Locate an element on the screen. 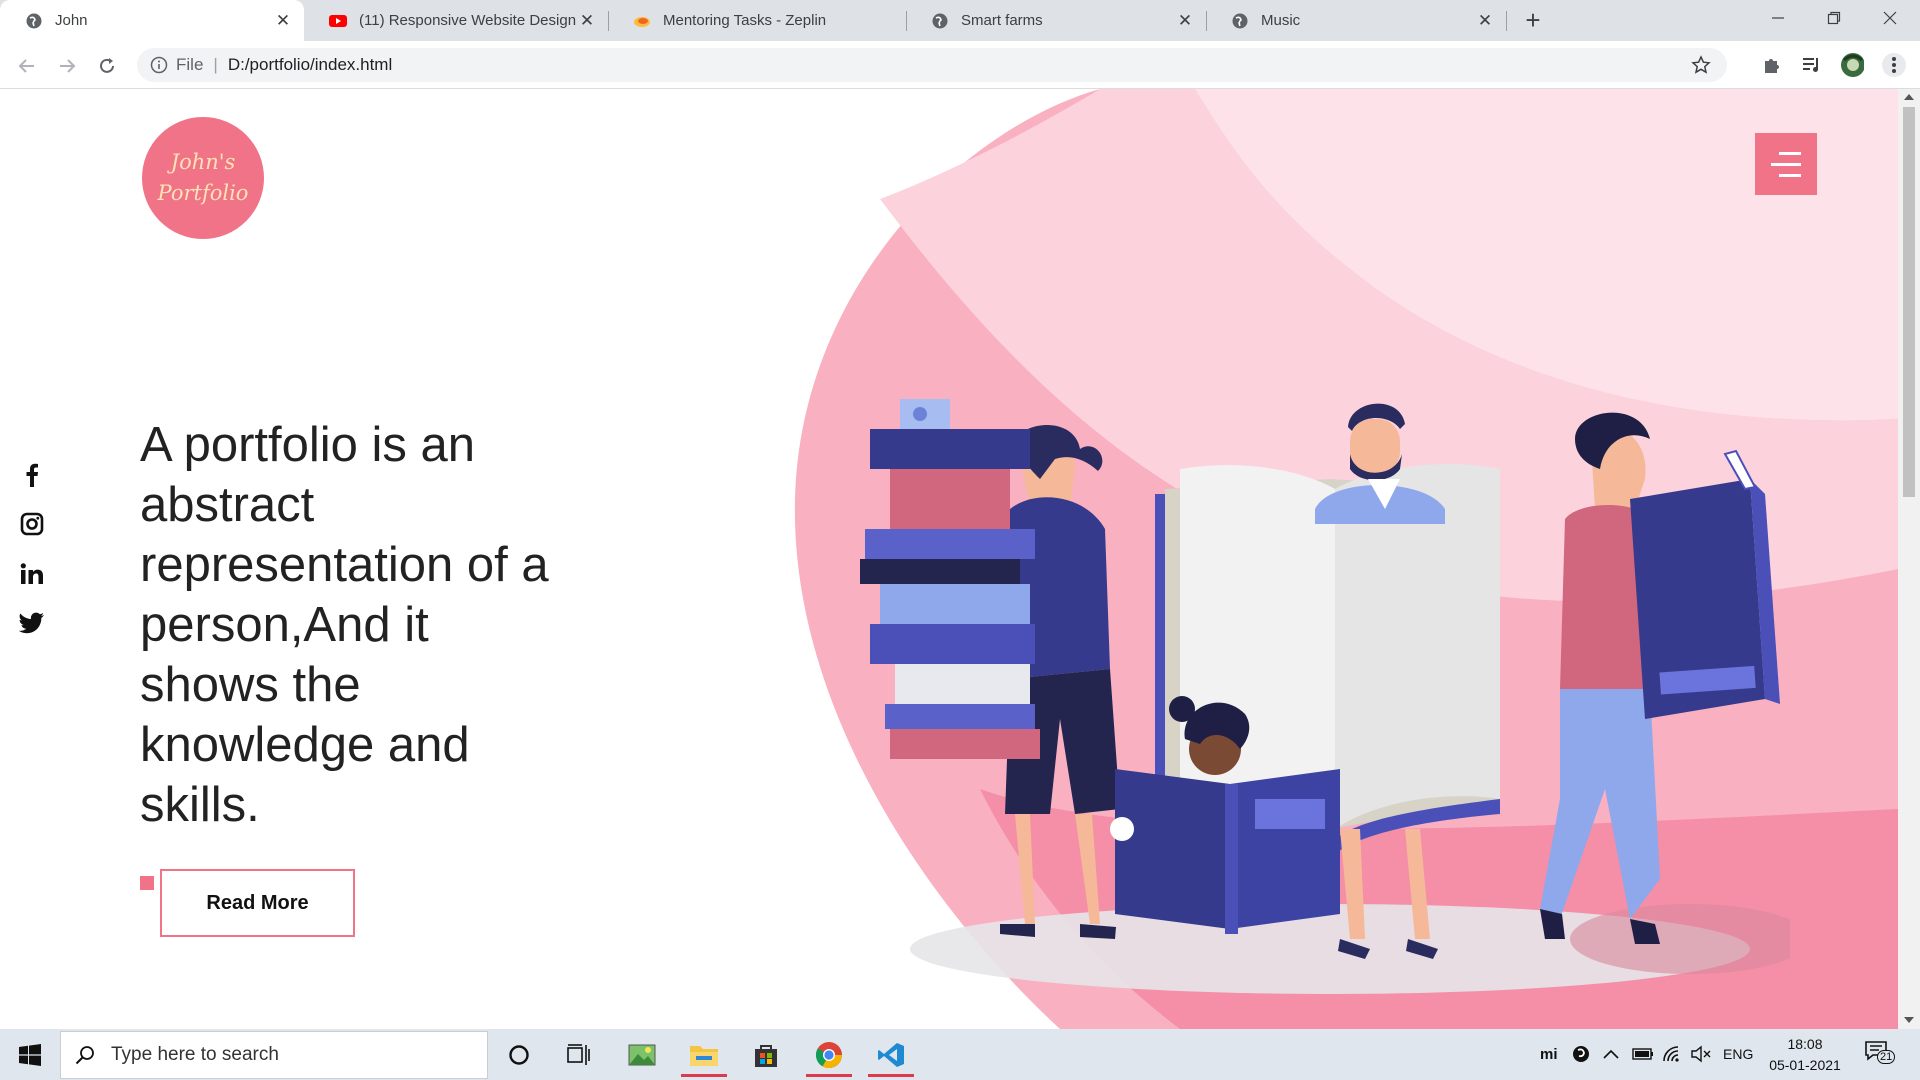 The image size is (1920, 1080). linkedin-icon is located at coordinates (31, 573).